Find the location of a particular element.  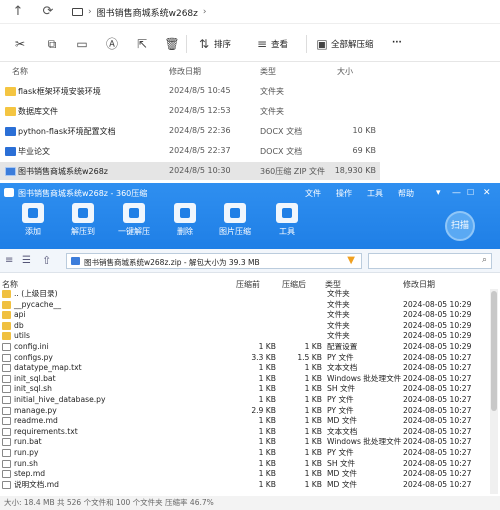

file-row: 毕业论文 2024/8/5 22:37 DOCX 文档 69 KB is located at coordinates (190, 151).